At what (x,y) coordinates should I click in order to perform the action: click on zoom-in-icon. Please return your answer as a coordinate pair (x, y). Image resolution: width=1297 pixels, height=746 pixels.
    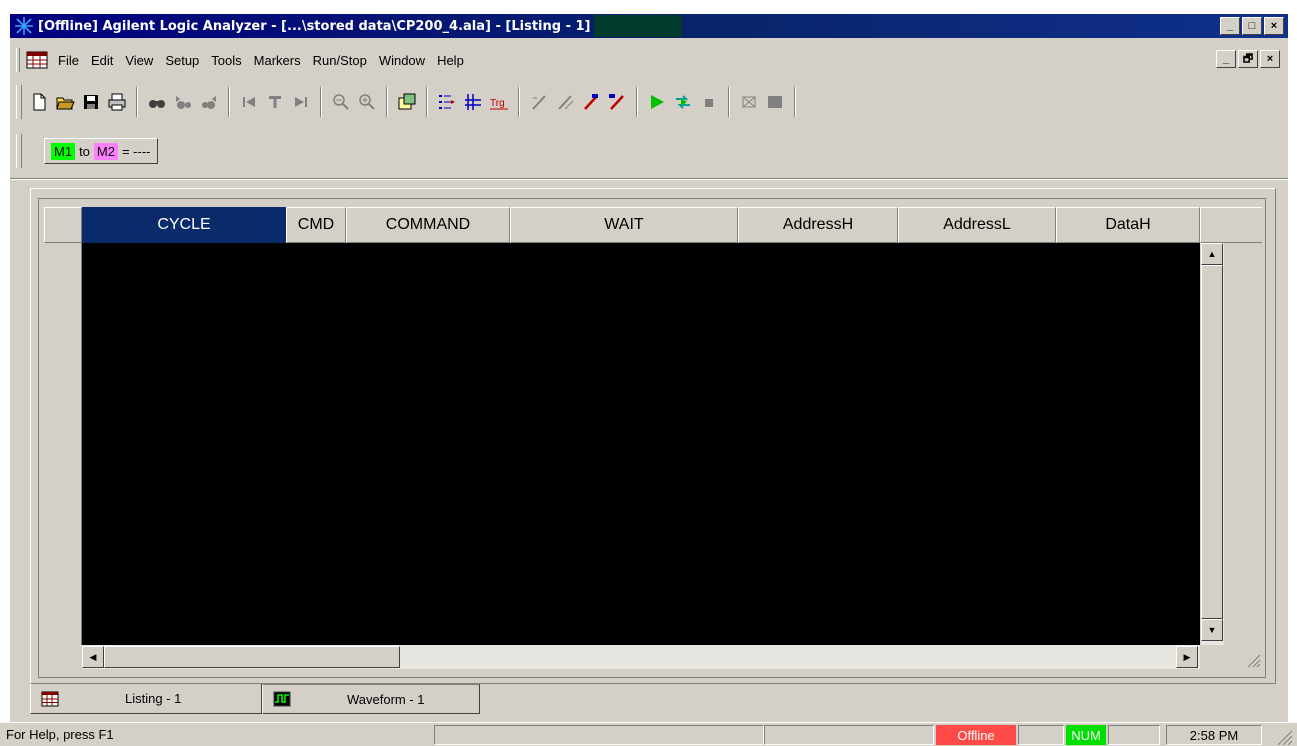
    Looking at the image, I should click on (367, 102).